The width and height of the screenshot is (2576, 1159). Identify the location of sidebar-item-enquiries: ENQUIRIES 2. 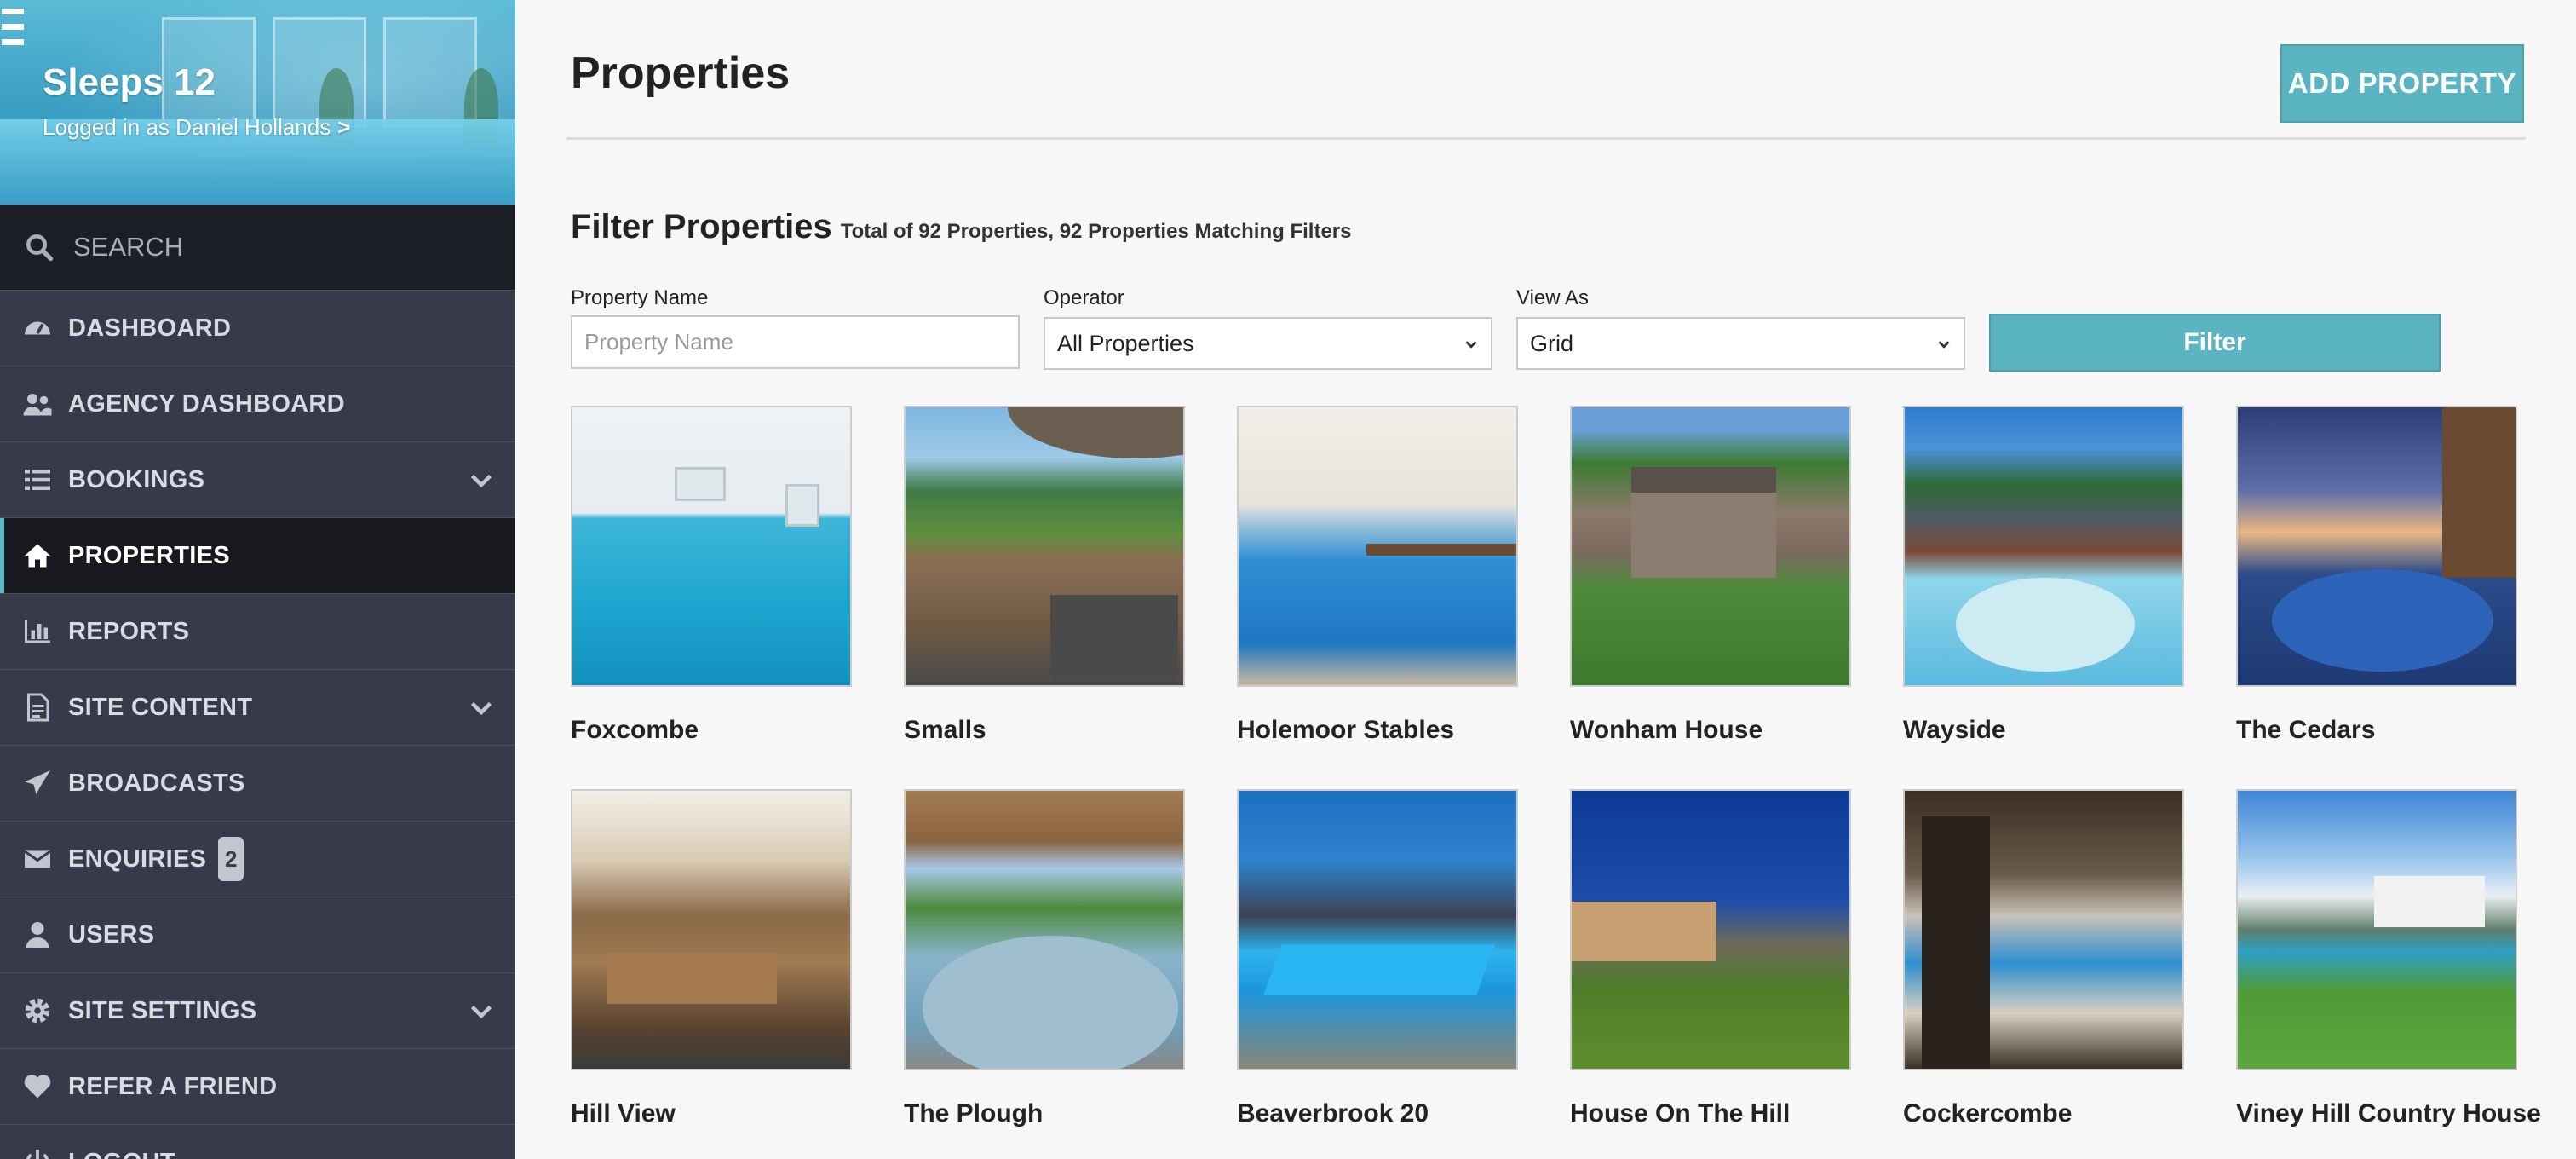
(257, 859).